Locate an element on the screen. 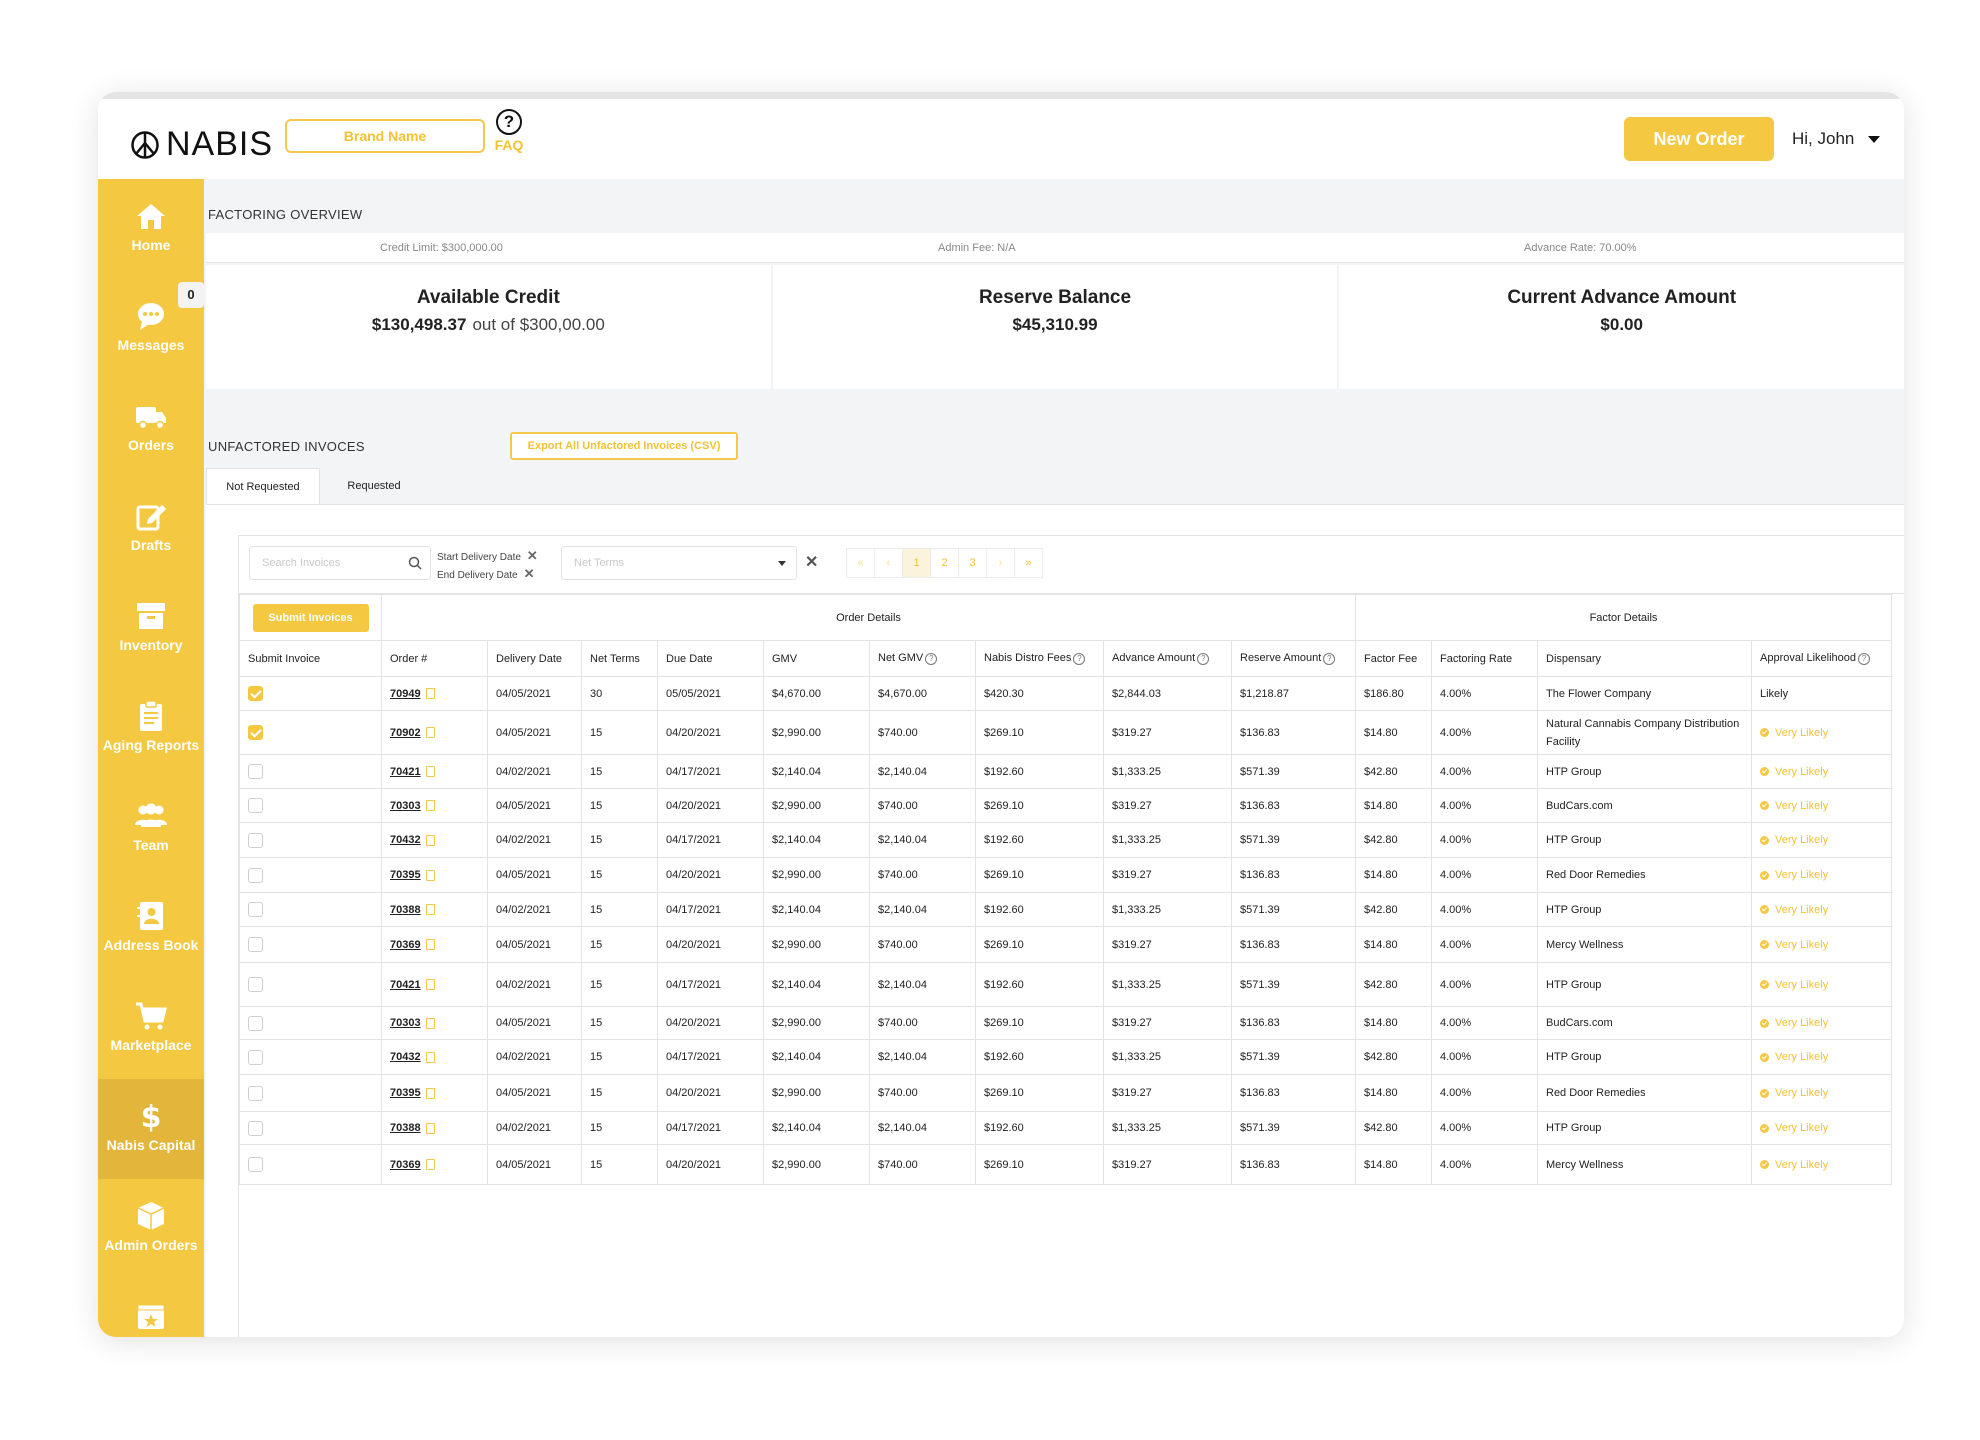 This screenshot has width=1980, height=1440. cell-terms: 15 is located at coordinates (619, 1057).